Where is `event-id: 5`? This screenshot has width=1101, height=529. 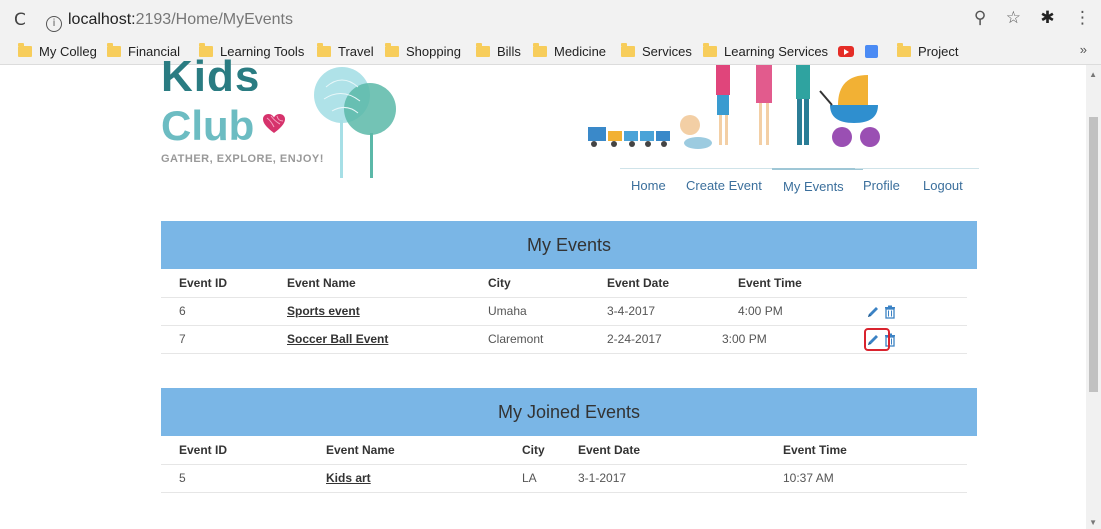
event-id: 5 is located at coordinates (182, 478).